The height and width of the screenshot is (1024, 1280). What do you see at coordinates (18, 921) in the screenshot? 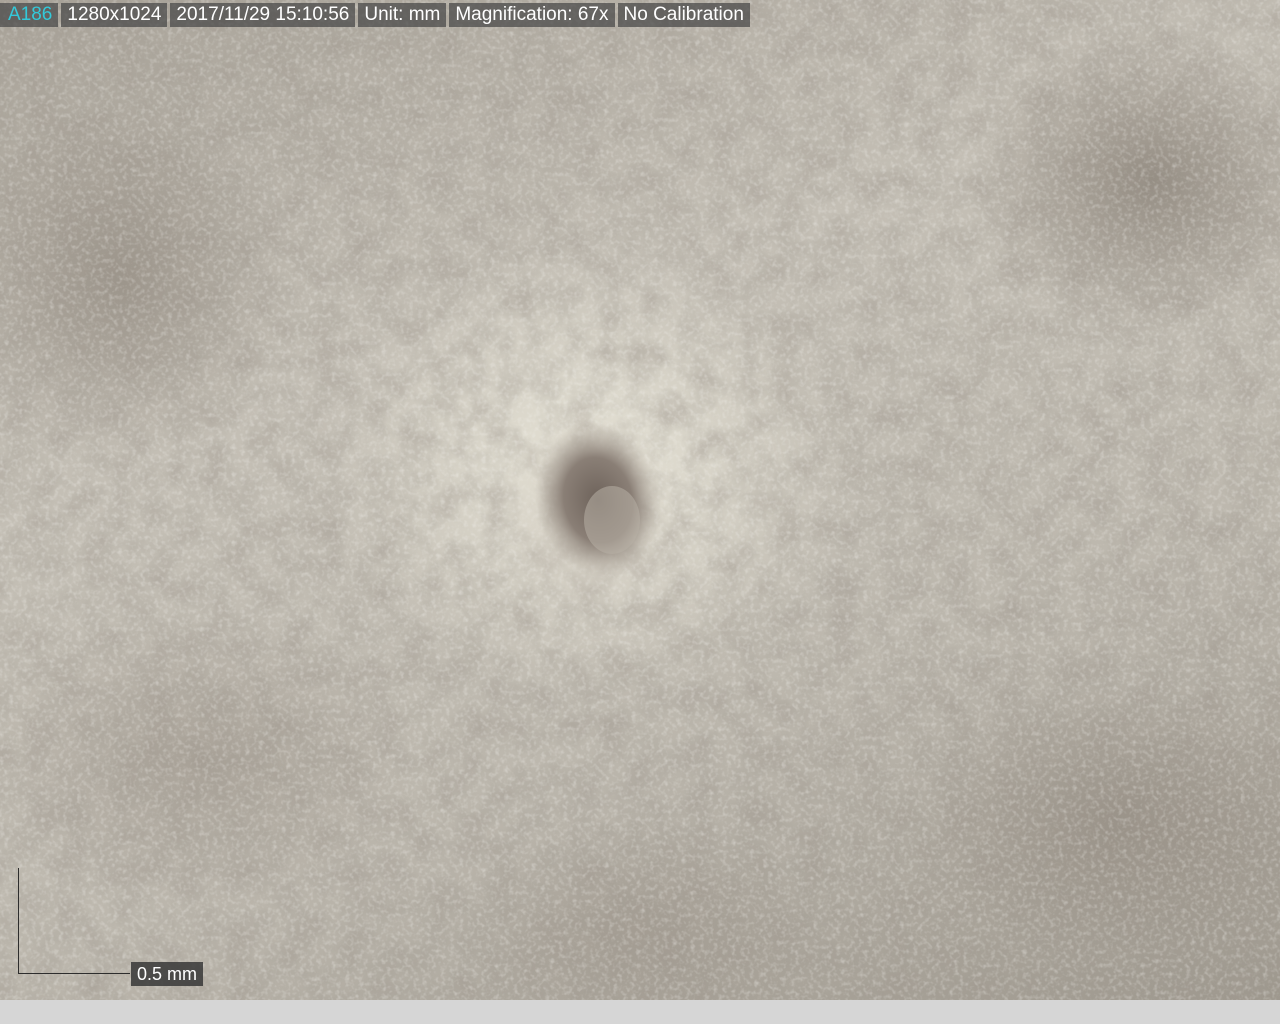
I see `scale-bar-vertical-line` at bounding box center [18, 921].